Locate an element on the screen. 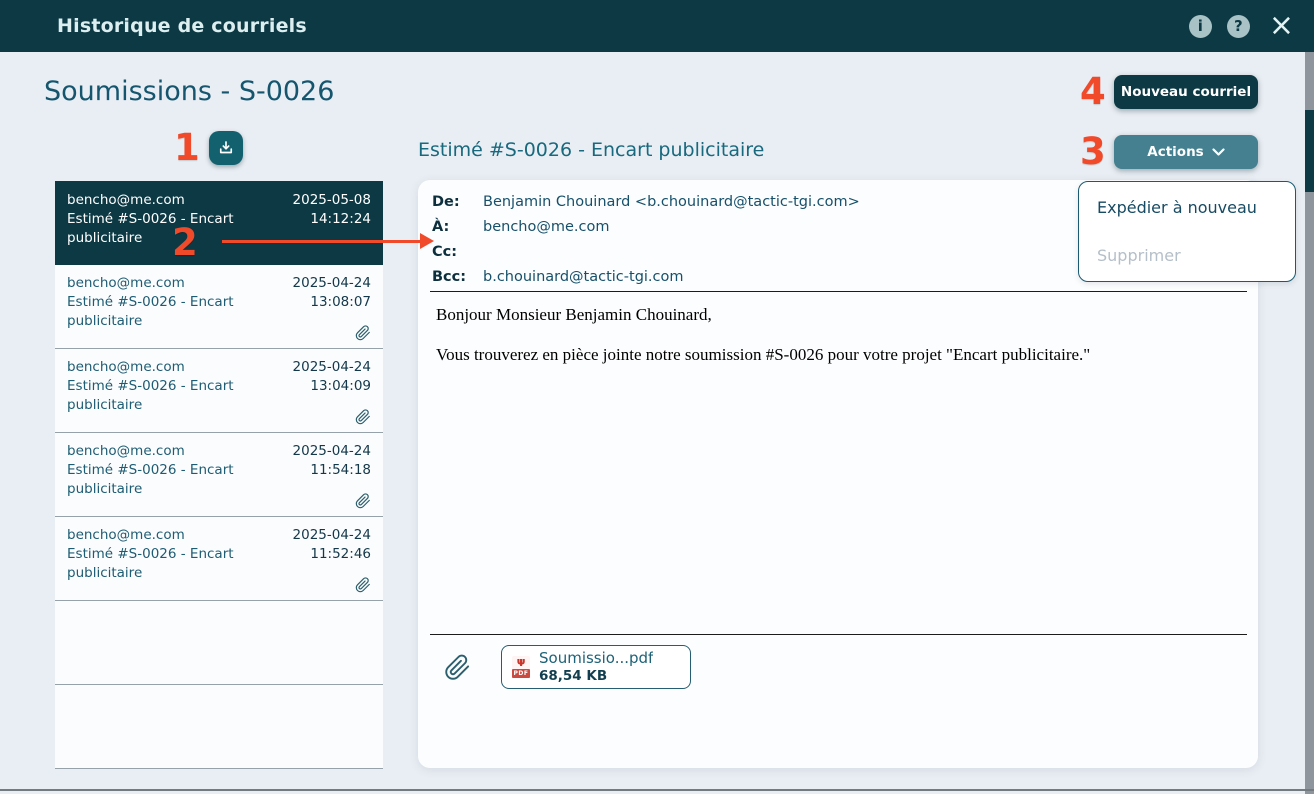 This screenshot has width=1314, height=794. attachment-filename: Soumissio...pdf is located at coordinates (596, 658).